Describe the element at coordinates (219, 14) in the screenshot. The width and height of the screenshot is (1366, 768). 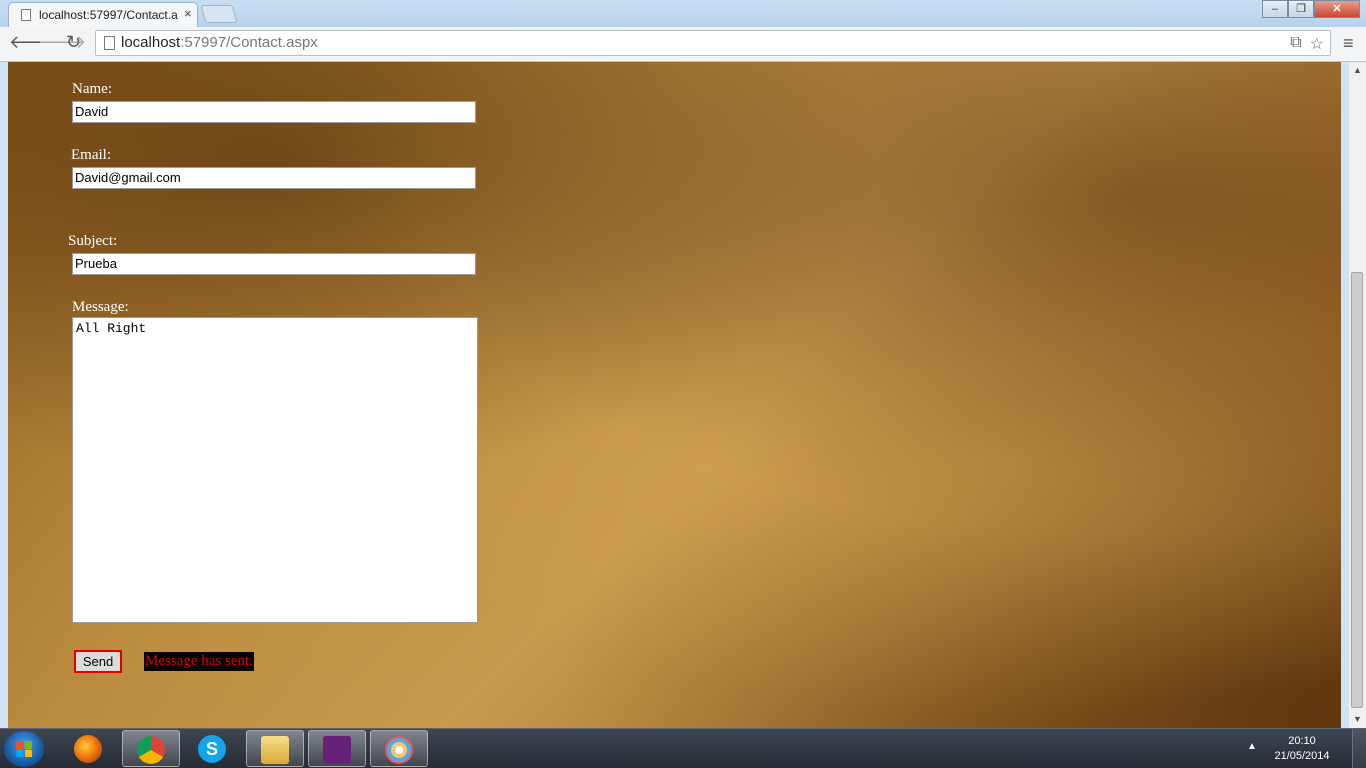
I see `new-tab-button` at that location.